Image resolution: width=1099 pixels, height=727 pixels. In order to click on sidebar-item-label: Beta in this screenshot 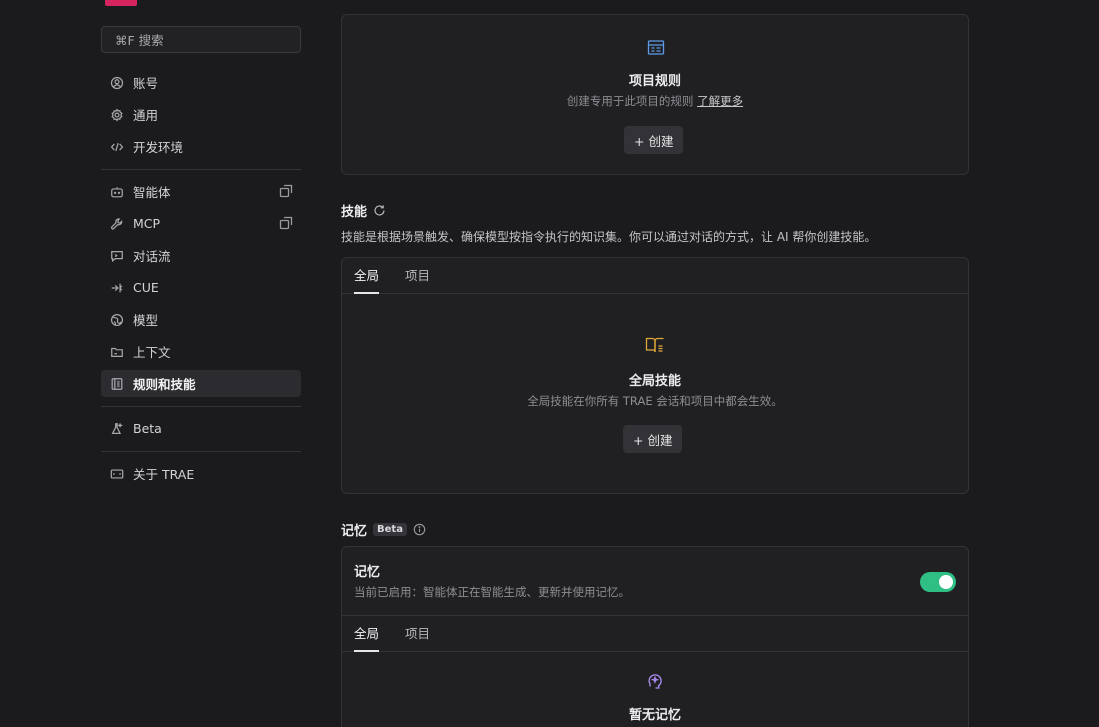, I will do `click(147, 428)`.